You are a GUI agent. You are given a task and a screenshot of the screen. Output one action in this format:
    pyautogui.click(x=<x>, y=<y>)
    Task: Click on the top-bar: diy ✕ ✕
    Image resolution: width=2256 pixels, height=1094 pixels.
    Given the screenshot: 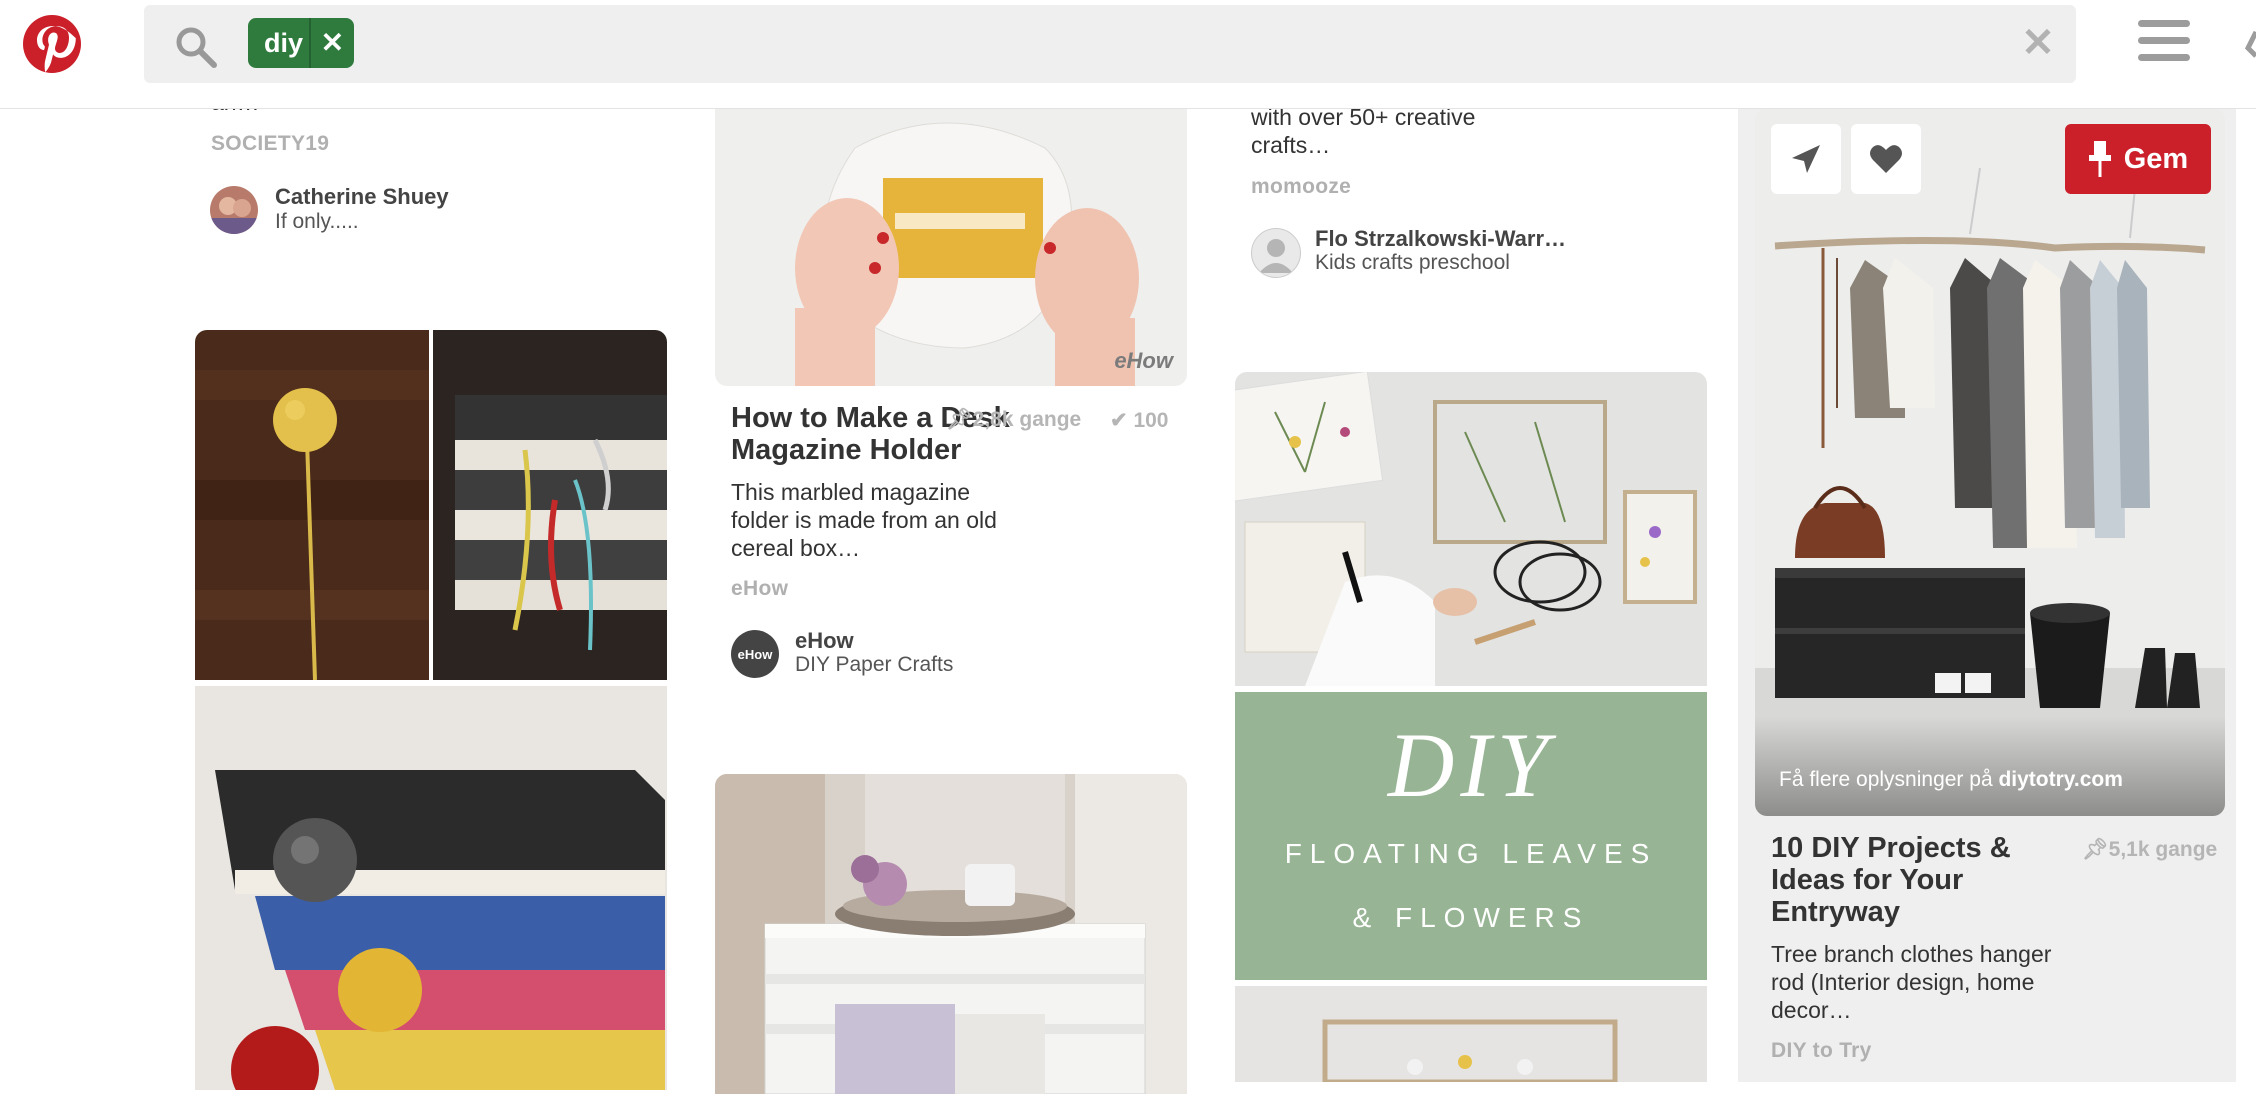 What is the action you would take?
    pyautogui.click(x=1128, y=54)
    